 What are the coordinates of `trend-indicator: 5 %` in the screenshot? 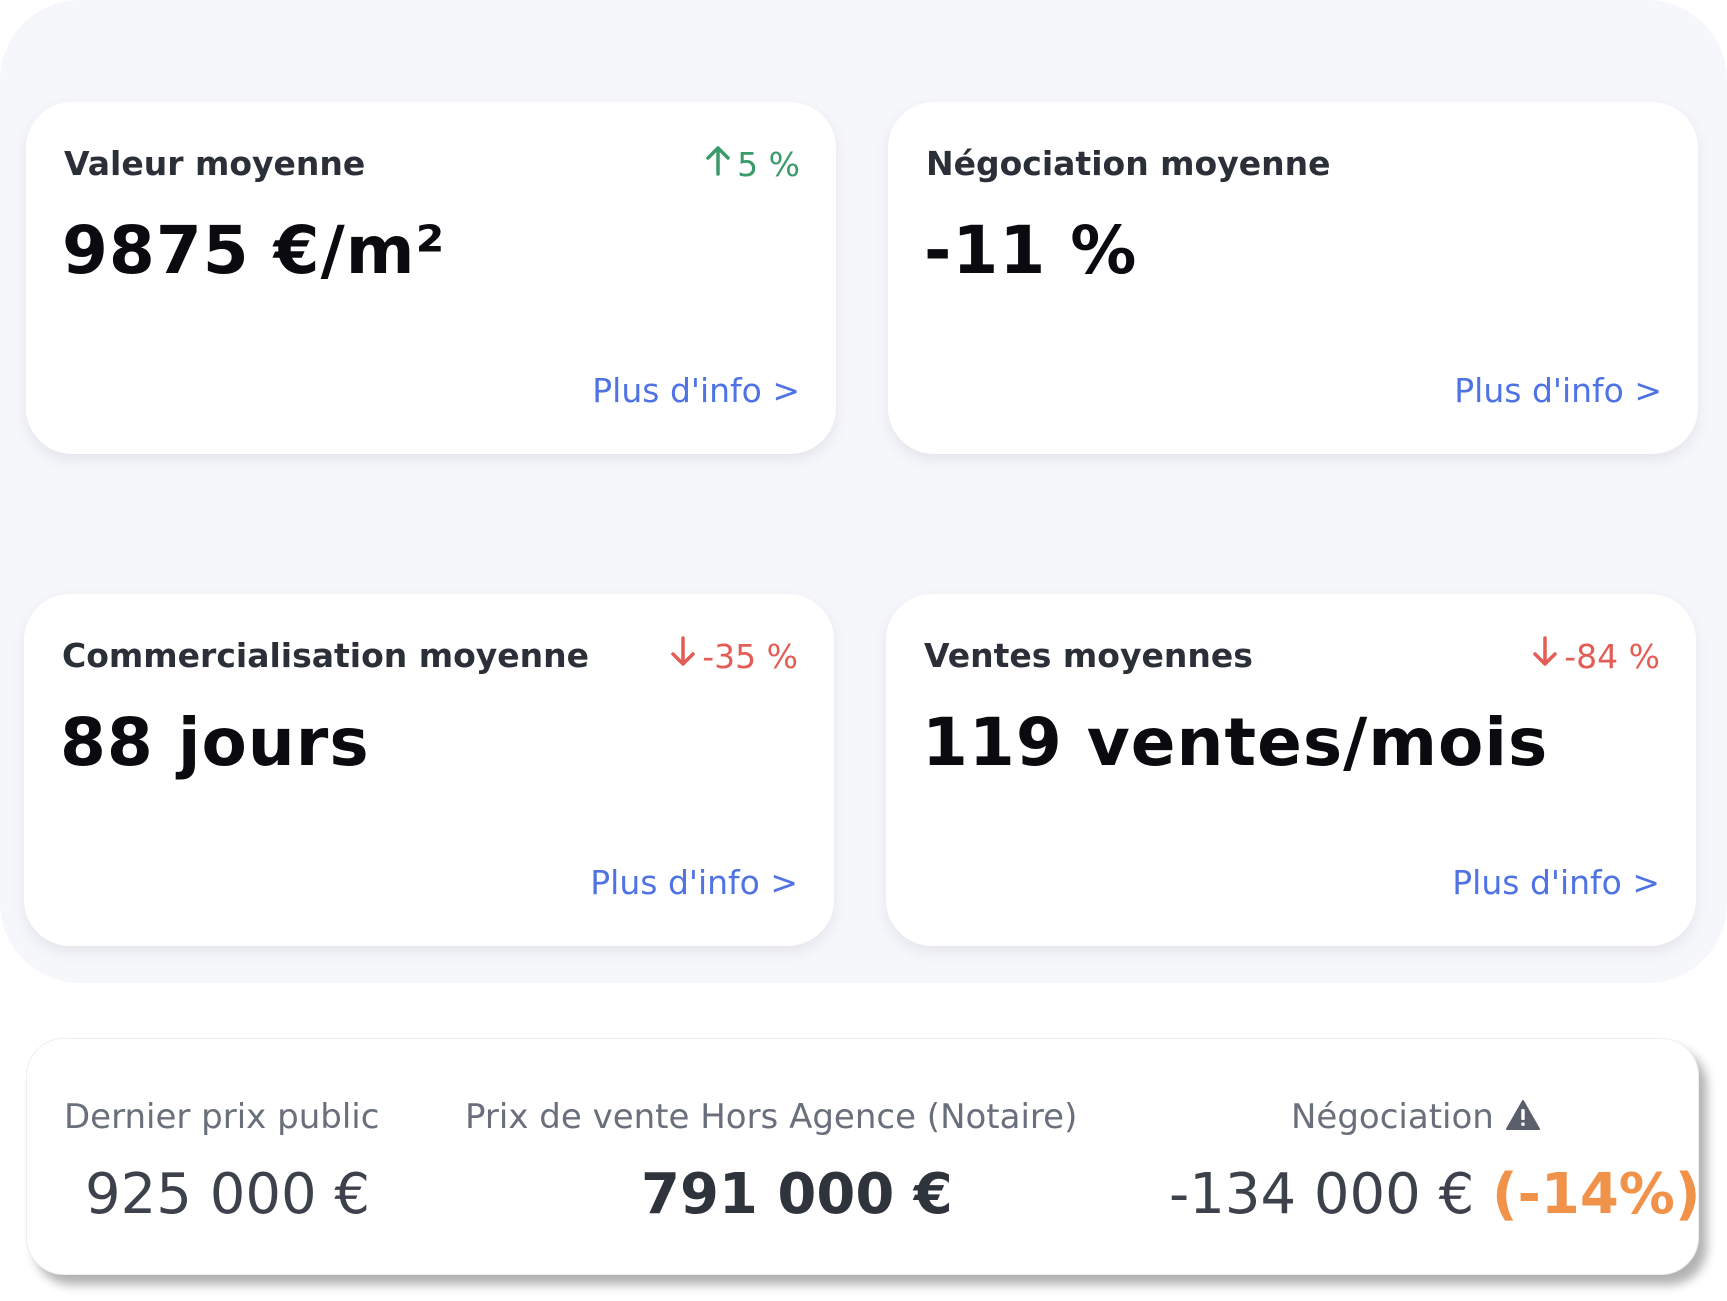 It's located at (752, 164).